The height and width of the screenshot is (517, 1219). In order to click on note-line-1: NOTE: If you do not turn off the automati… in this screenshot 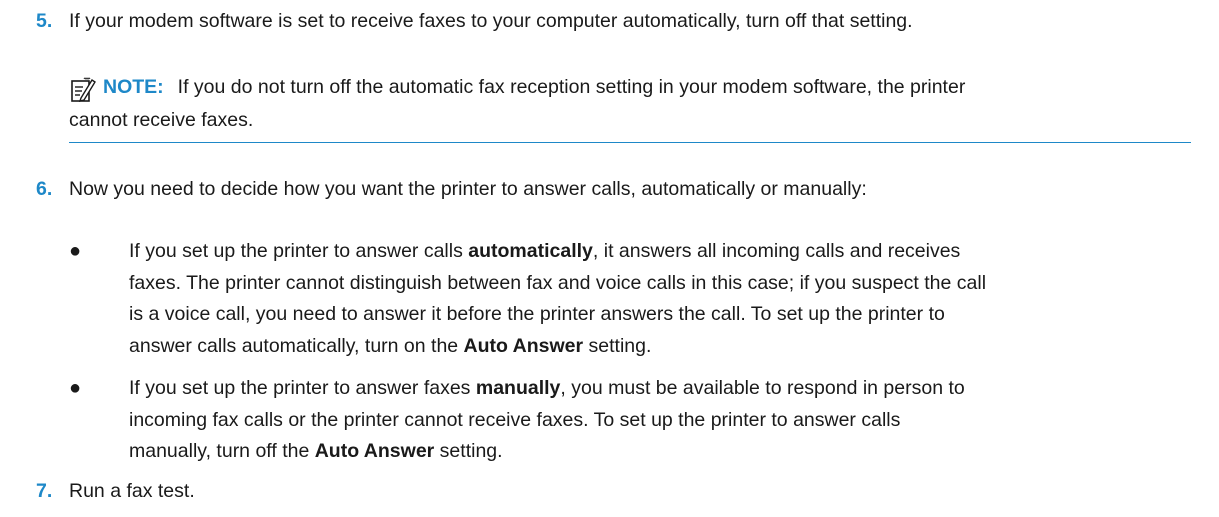, I will do `click(643, 87)`.